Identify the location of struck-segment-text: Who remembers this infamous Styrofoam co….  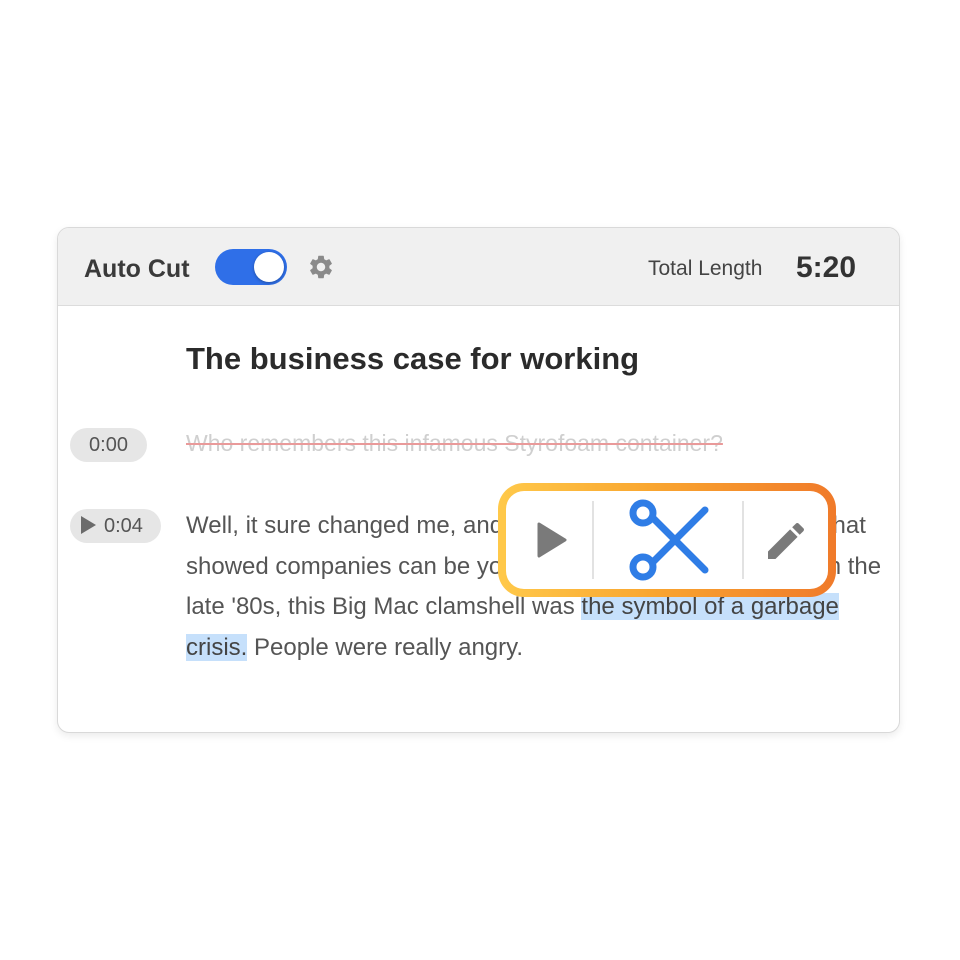
(454, 443).